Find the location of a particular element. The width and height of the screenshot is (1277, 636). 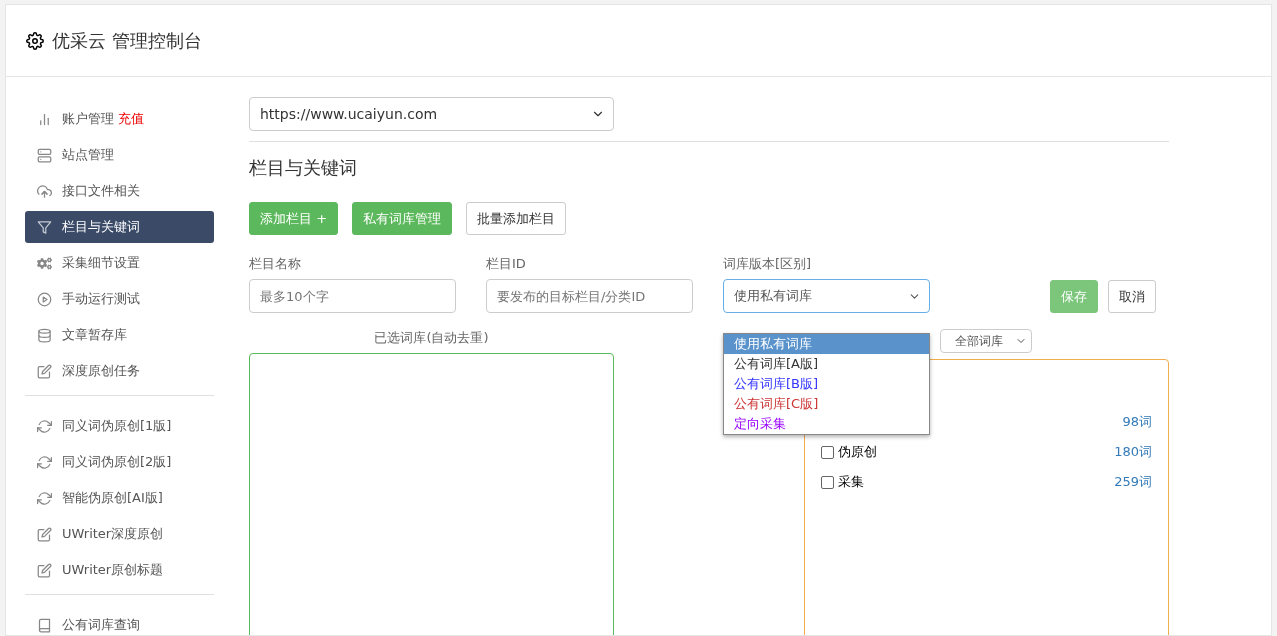

sidebar-item: 接口文件相关 is located at coordinates (119, 191).